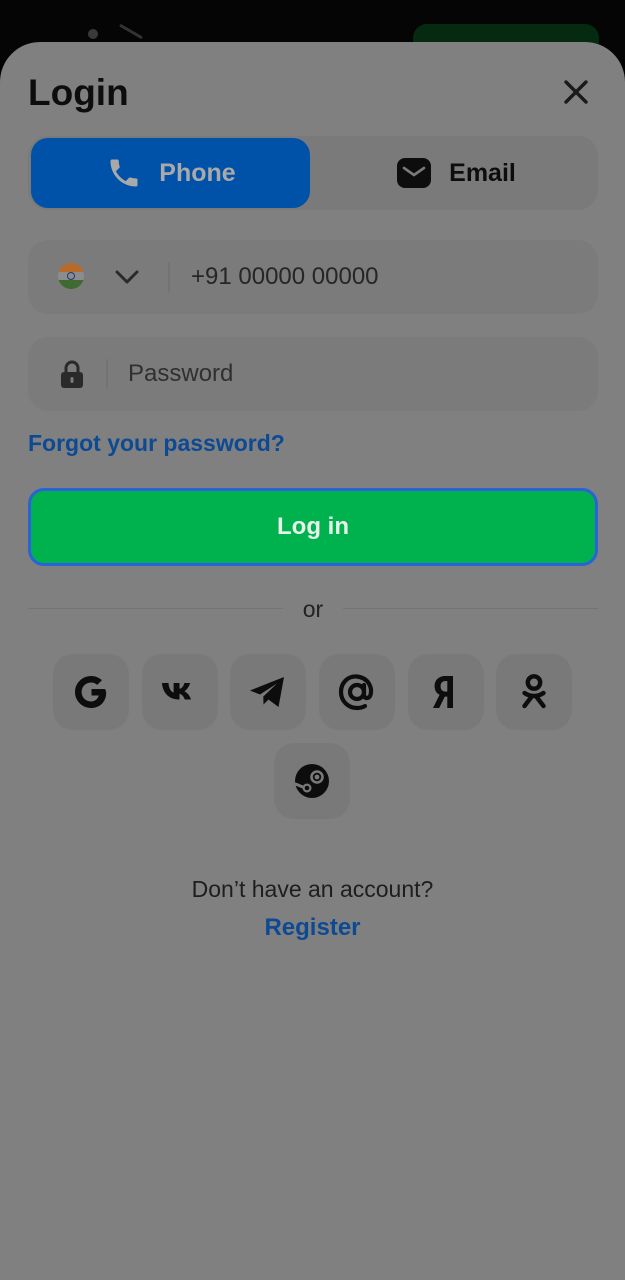  Describe the element at coordinates (127, 277) in the screenshot. I see `chevron-down-icon` at that location.